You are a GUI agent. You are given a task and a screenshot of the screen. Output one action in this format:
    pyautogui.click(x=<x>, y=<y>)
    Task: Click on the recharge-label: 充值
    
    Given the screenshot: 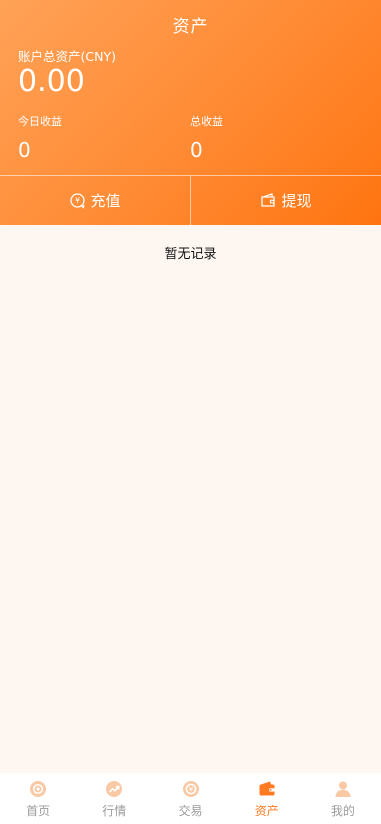 What is the action you would take?
    pyautogui.click(x=105, y=201)
    